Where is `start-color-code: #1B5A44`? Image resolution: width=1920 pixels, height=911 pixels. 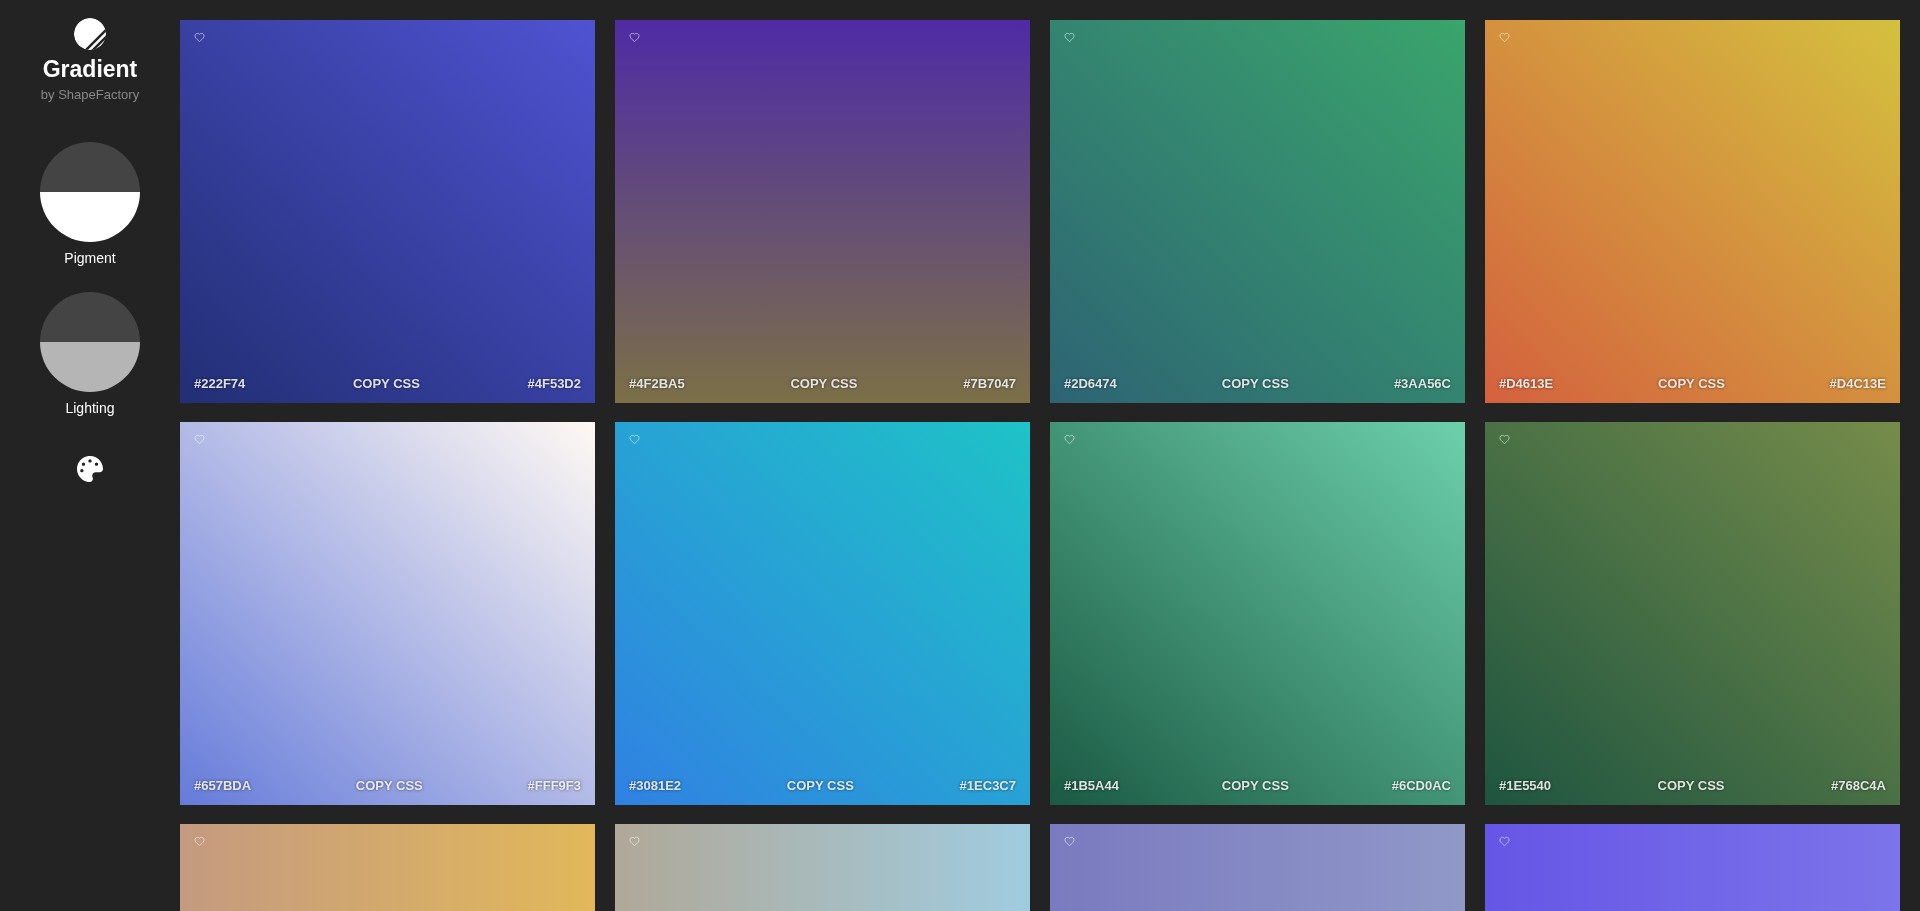
start-color-code: #1B5A44 is located at coordinates (1091, 785).